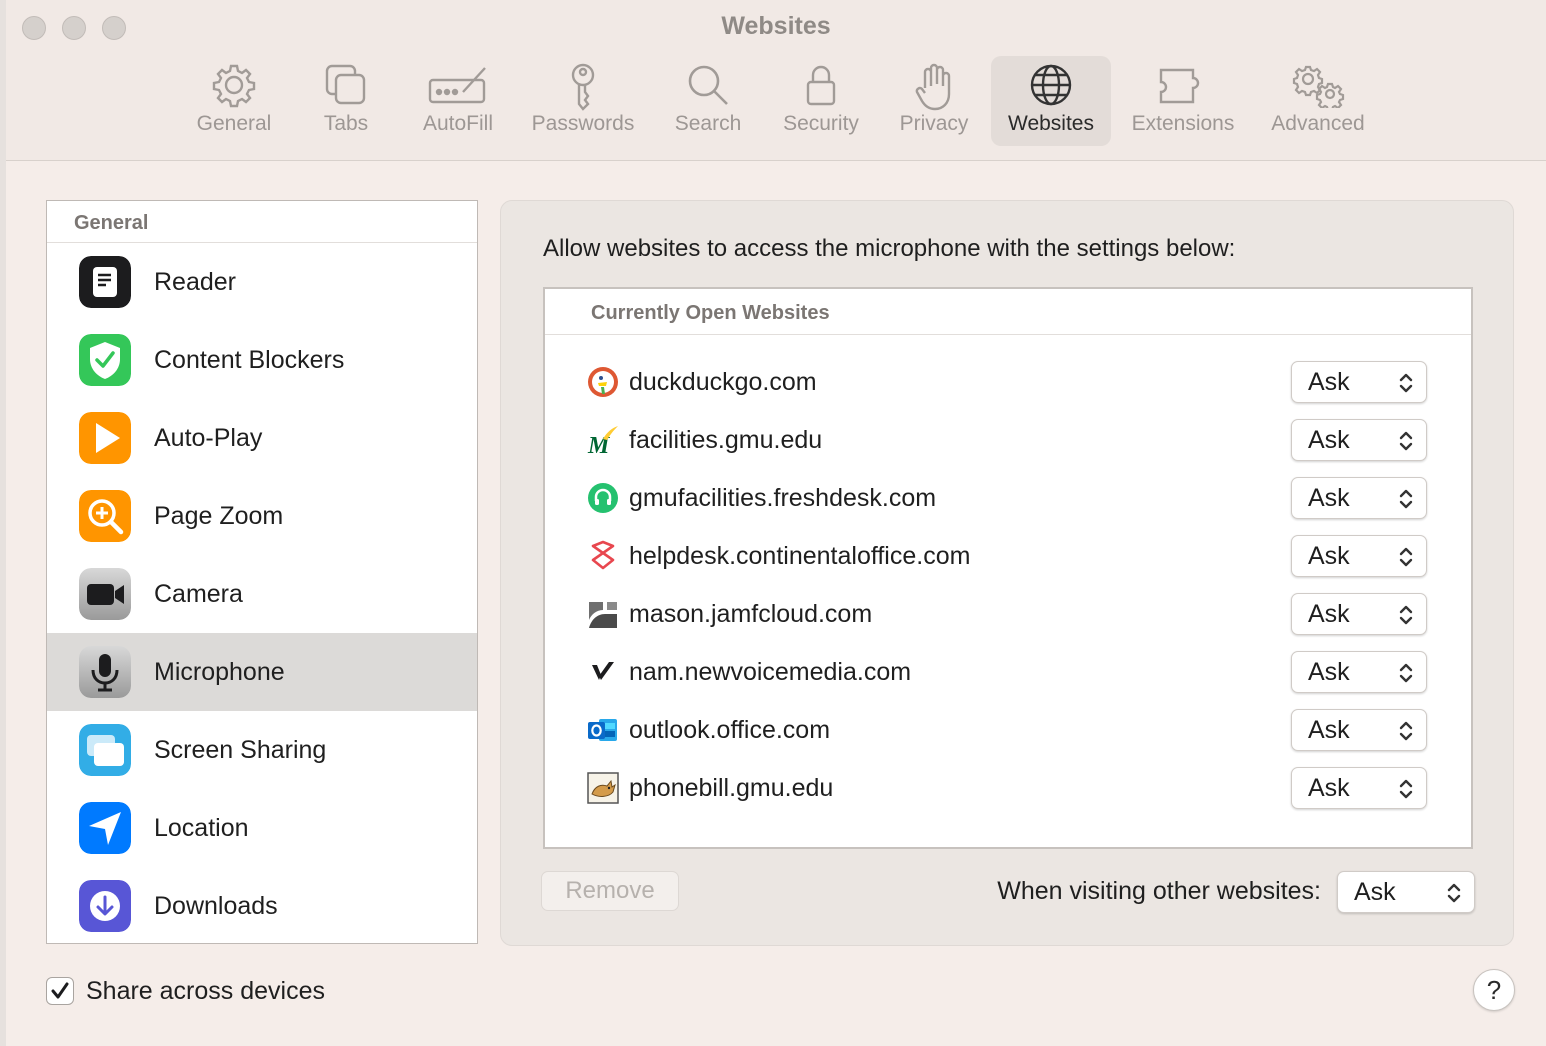  Describe the element at coordinates (219, 672) in the screenshot. I see `sidebar-item-label: Microphone` at that location.